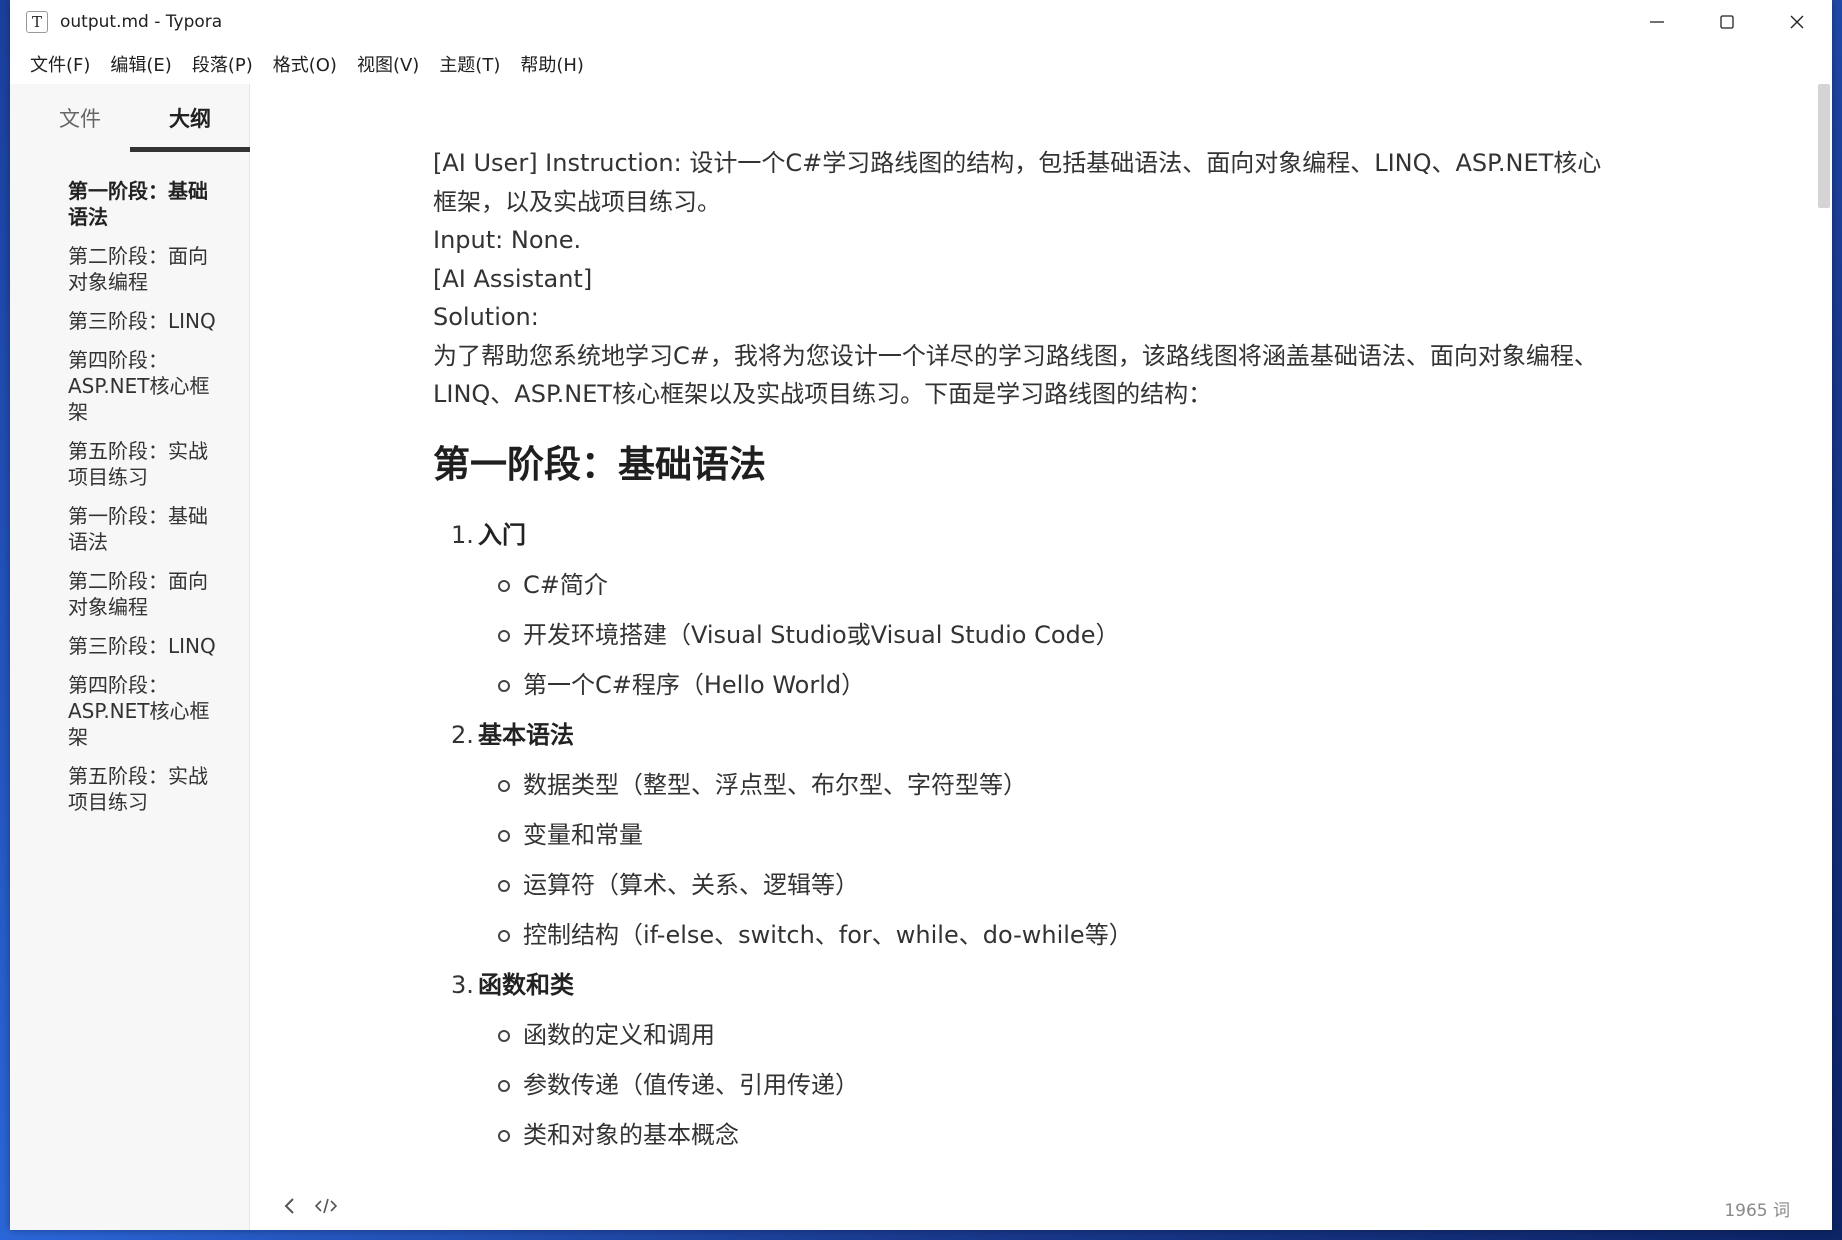  What do you see at coordinates (691, 1084) in the screenshot?
I see `list-item-text: 参数传递（值传递、引用传递）` at bounding box center [691, 1084].